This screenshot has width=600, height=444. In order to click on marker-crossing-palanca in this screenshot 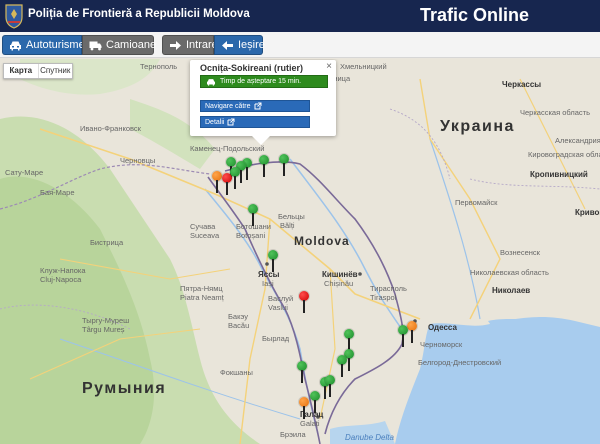, I will do `click(412, 332)`.